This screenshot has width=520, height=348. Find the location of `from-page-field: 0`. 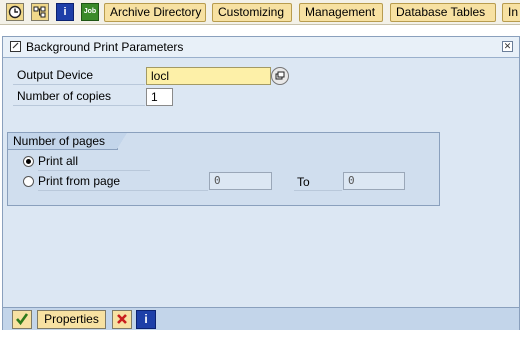

from-page-field: 0 is located at coordinates (240, 181).